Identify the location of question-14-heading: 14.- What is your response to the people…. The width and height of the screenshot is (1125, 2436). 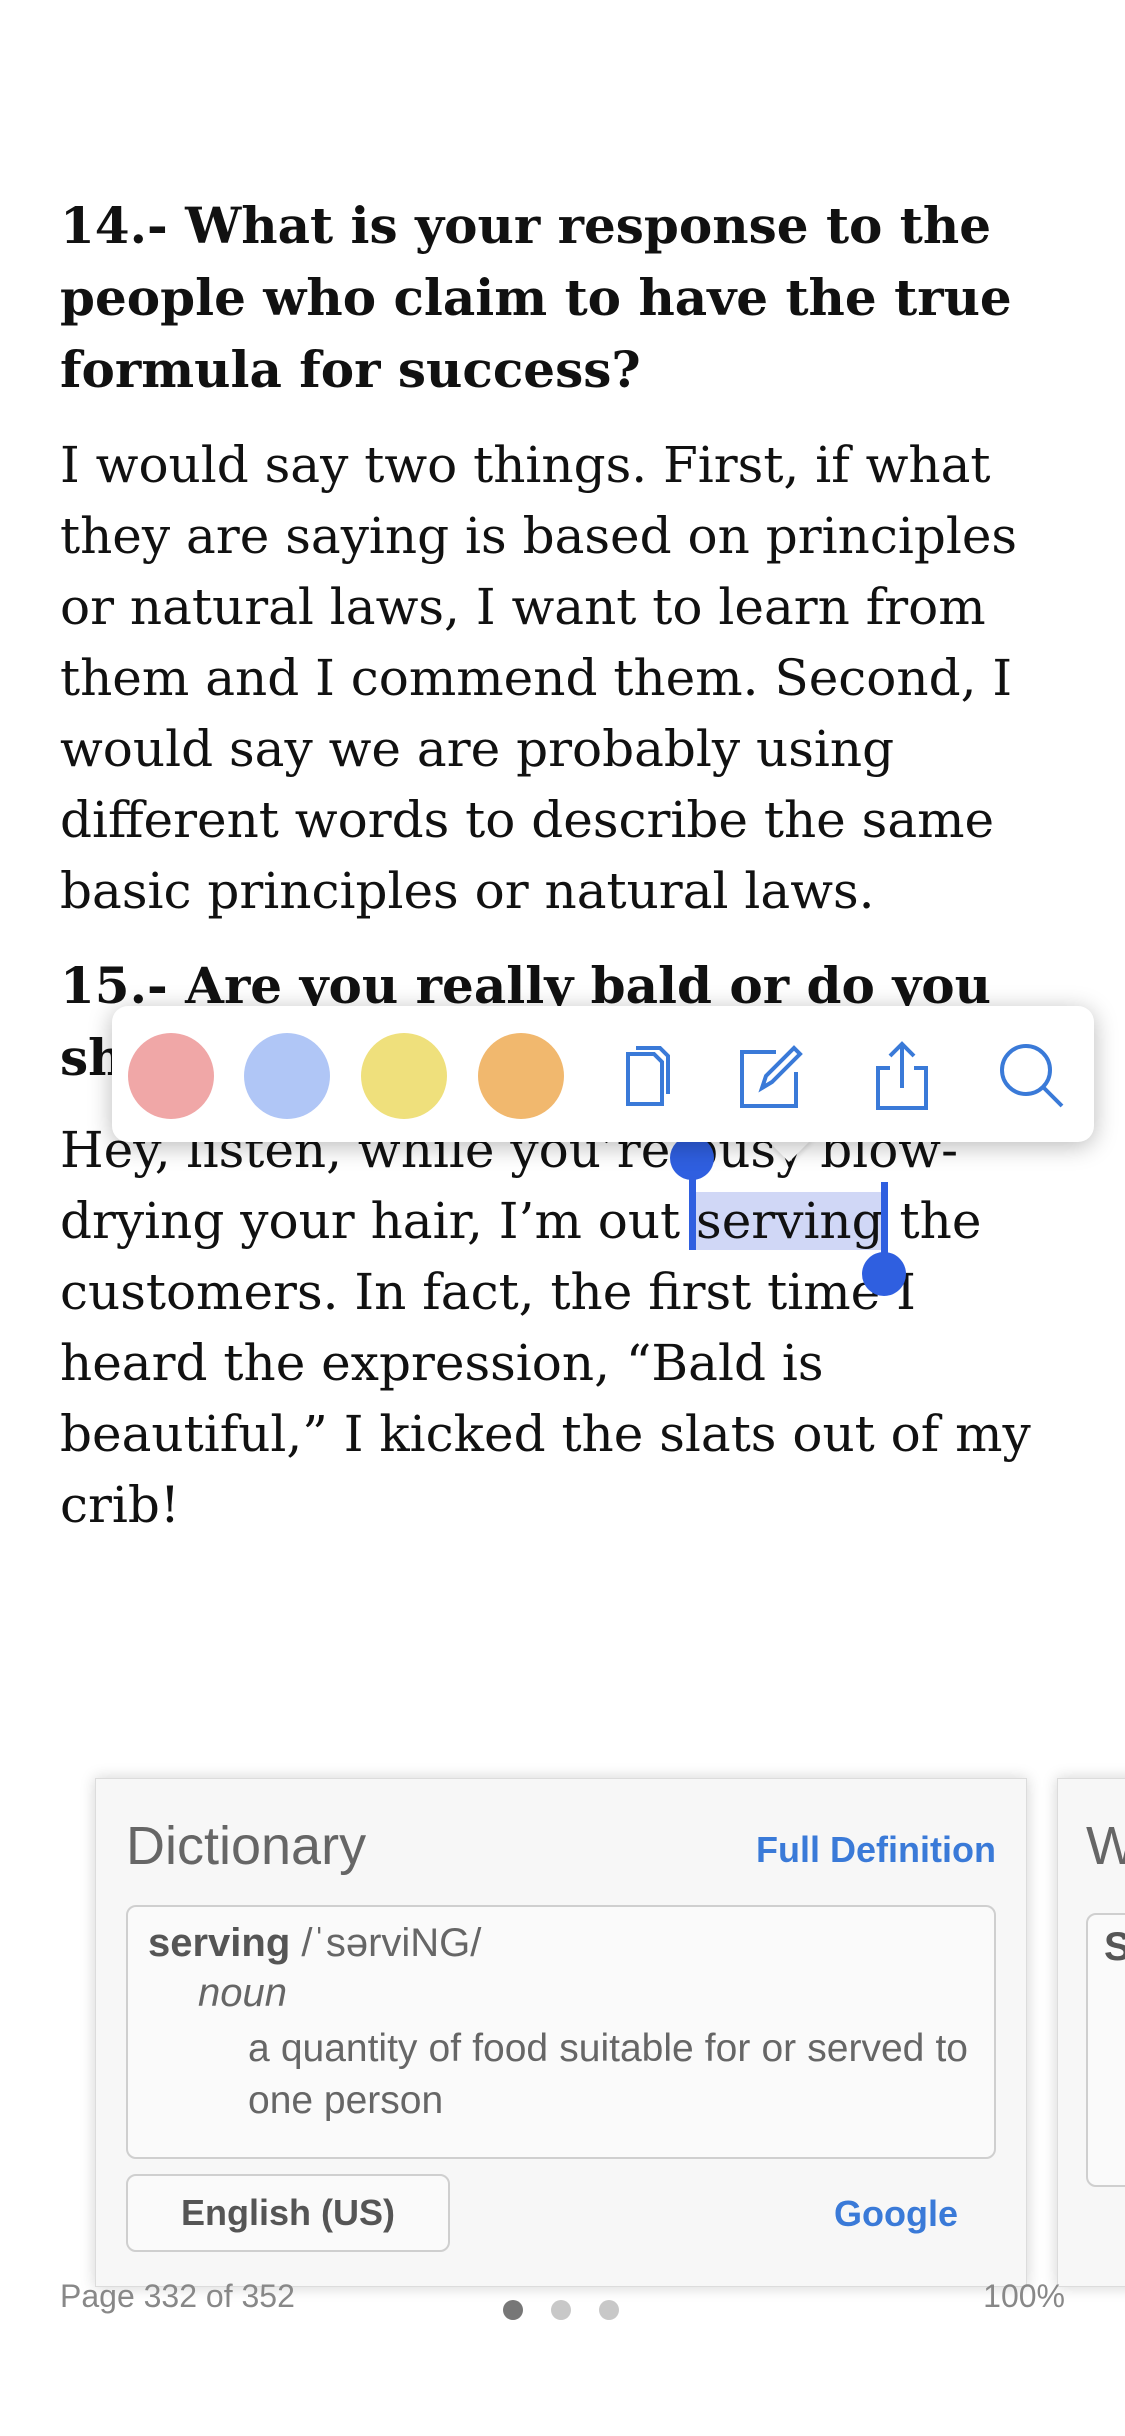
(536, 297).